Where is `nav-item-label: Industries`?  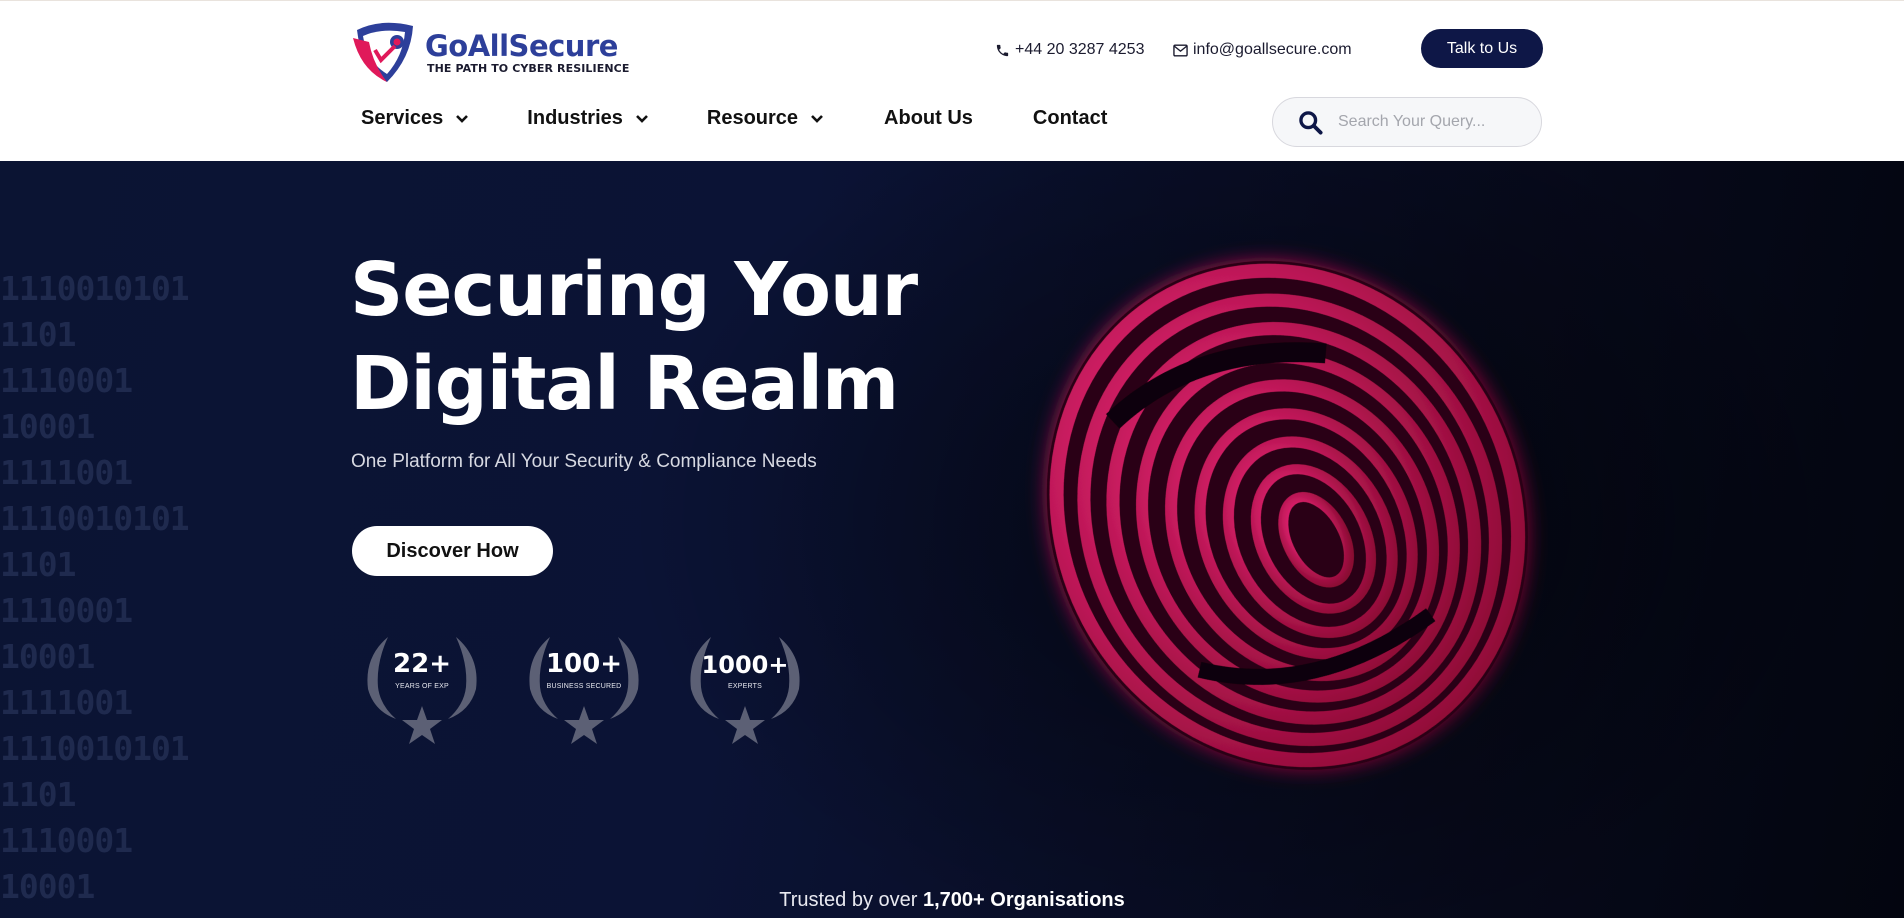
nav-item-label: Industries is located at coordinates (575, 118).